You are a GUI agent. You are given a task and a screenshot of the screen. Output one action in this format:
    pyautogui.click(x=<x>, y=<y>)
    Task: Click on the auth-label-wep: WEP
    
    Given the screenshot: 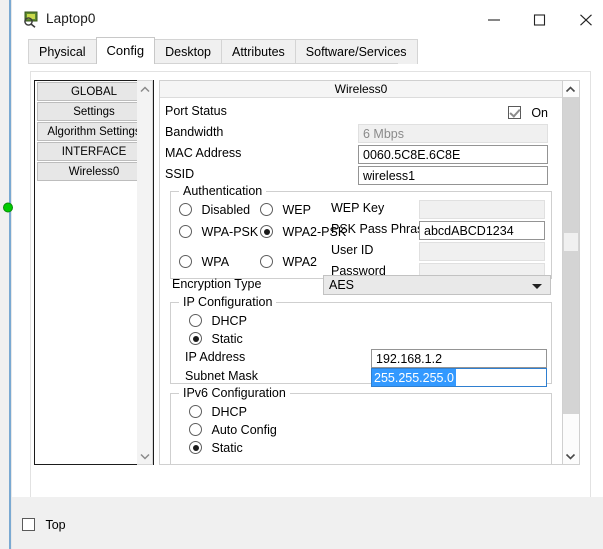 What is the action you would take?
    pyautogui.click(x=296, y=209)
    